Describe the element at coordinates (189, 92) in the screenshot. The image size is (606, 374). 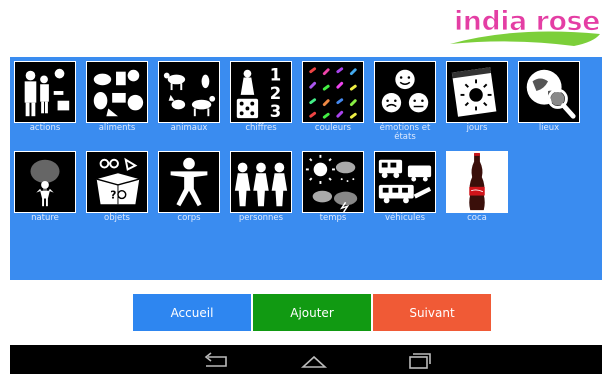
I see `animals-icon` at that location.